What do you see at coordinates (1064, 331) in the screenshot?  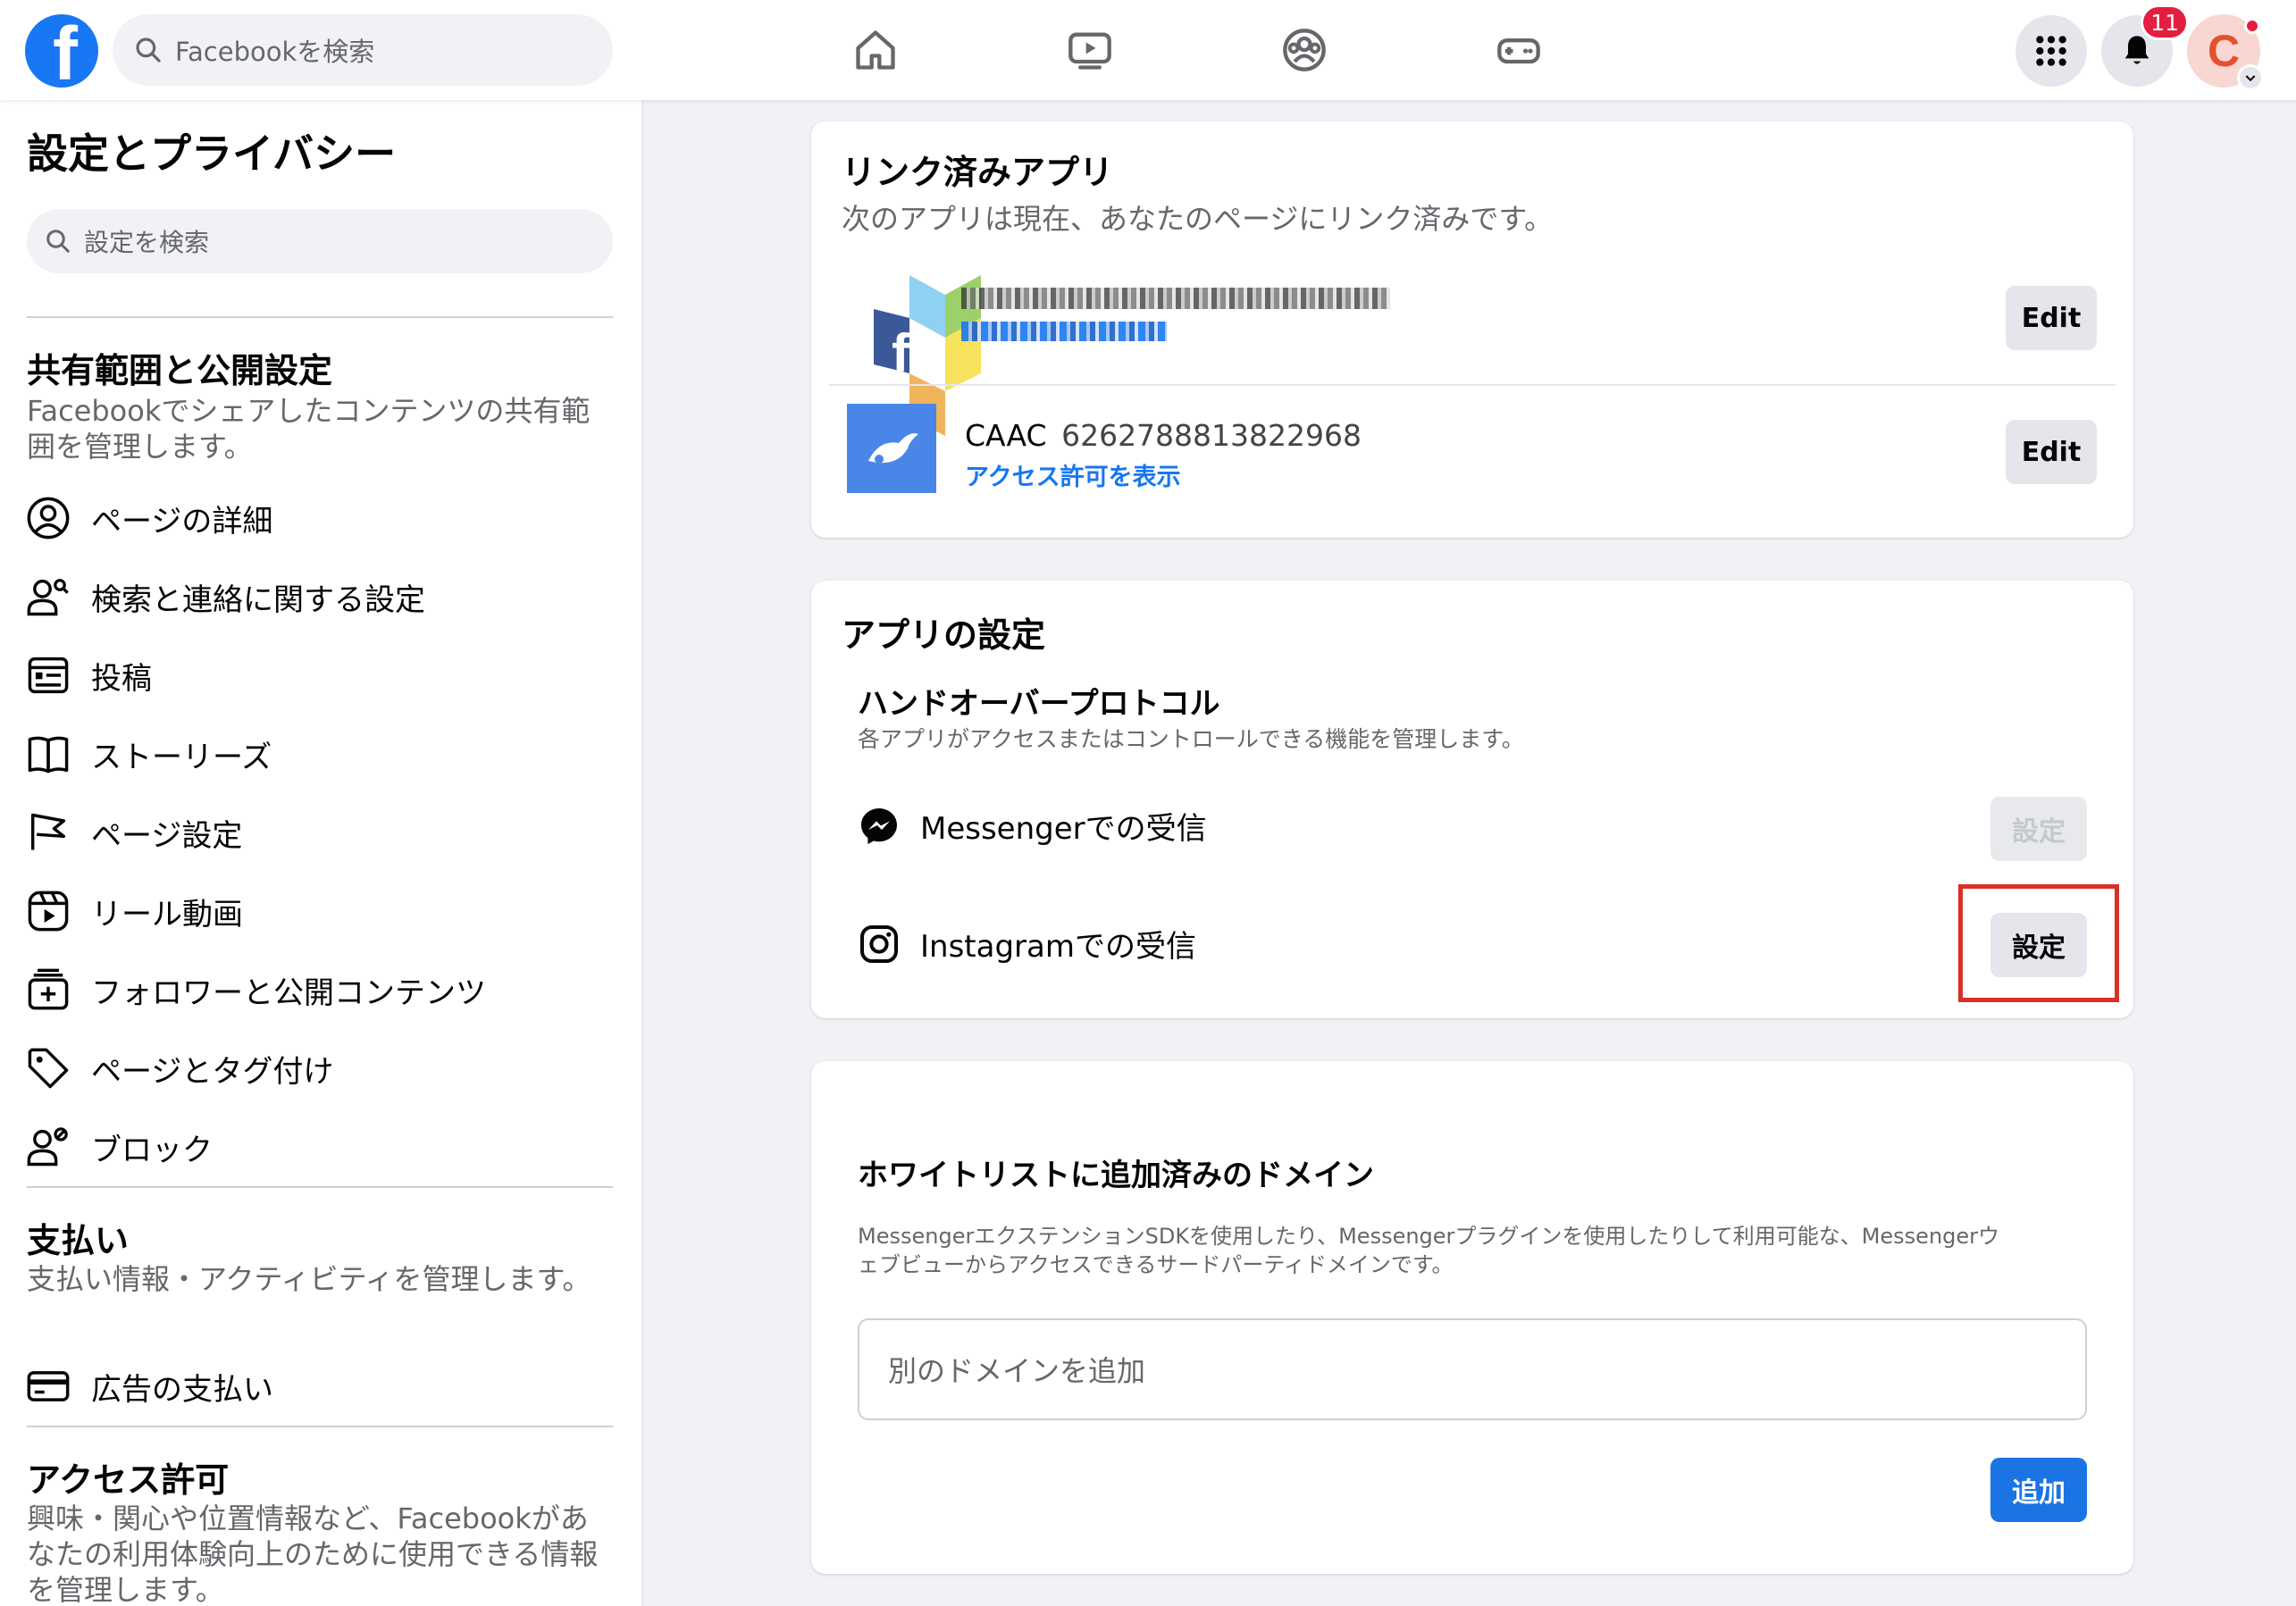 I see `app-link-redacted` at bounding box center [1064, 331].